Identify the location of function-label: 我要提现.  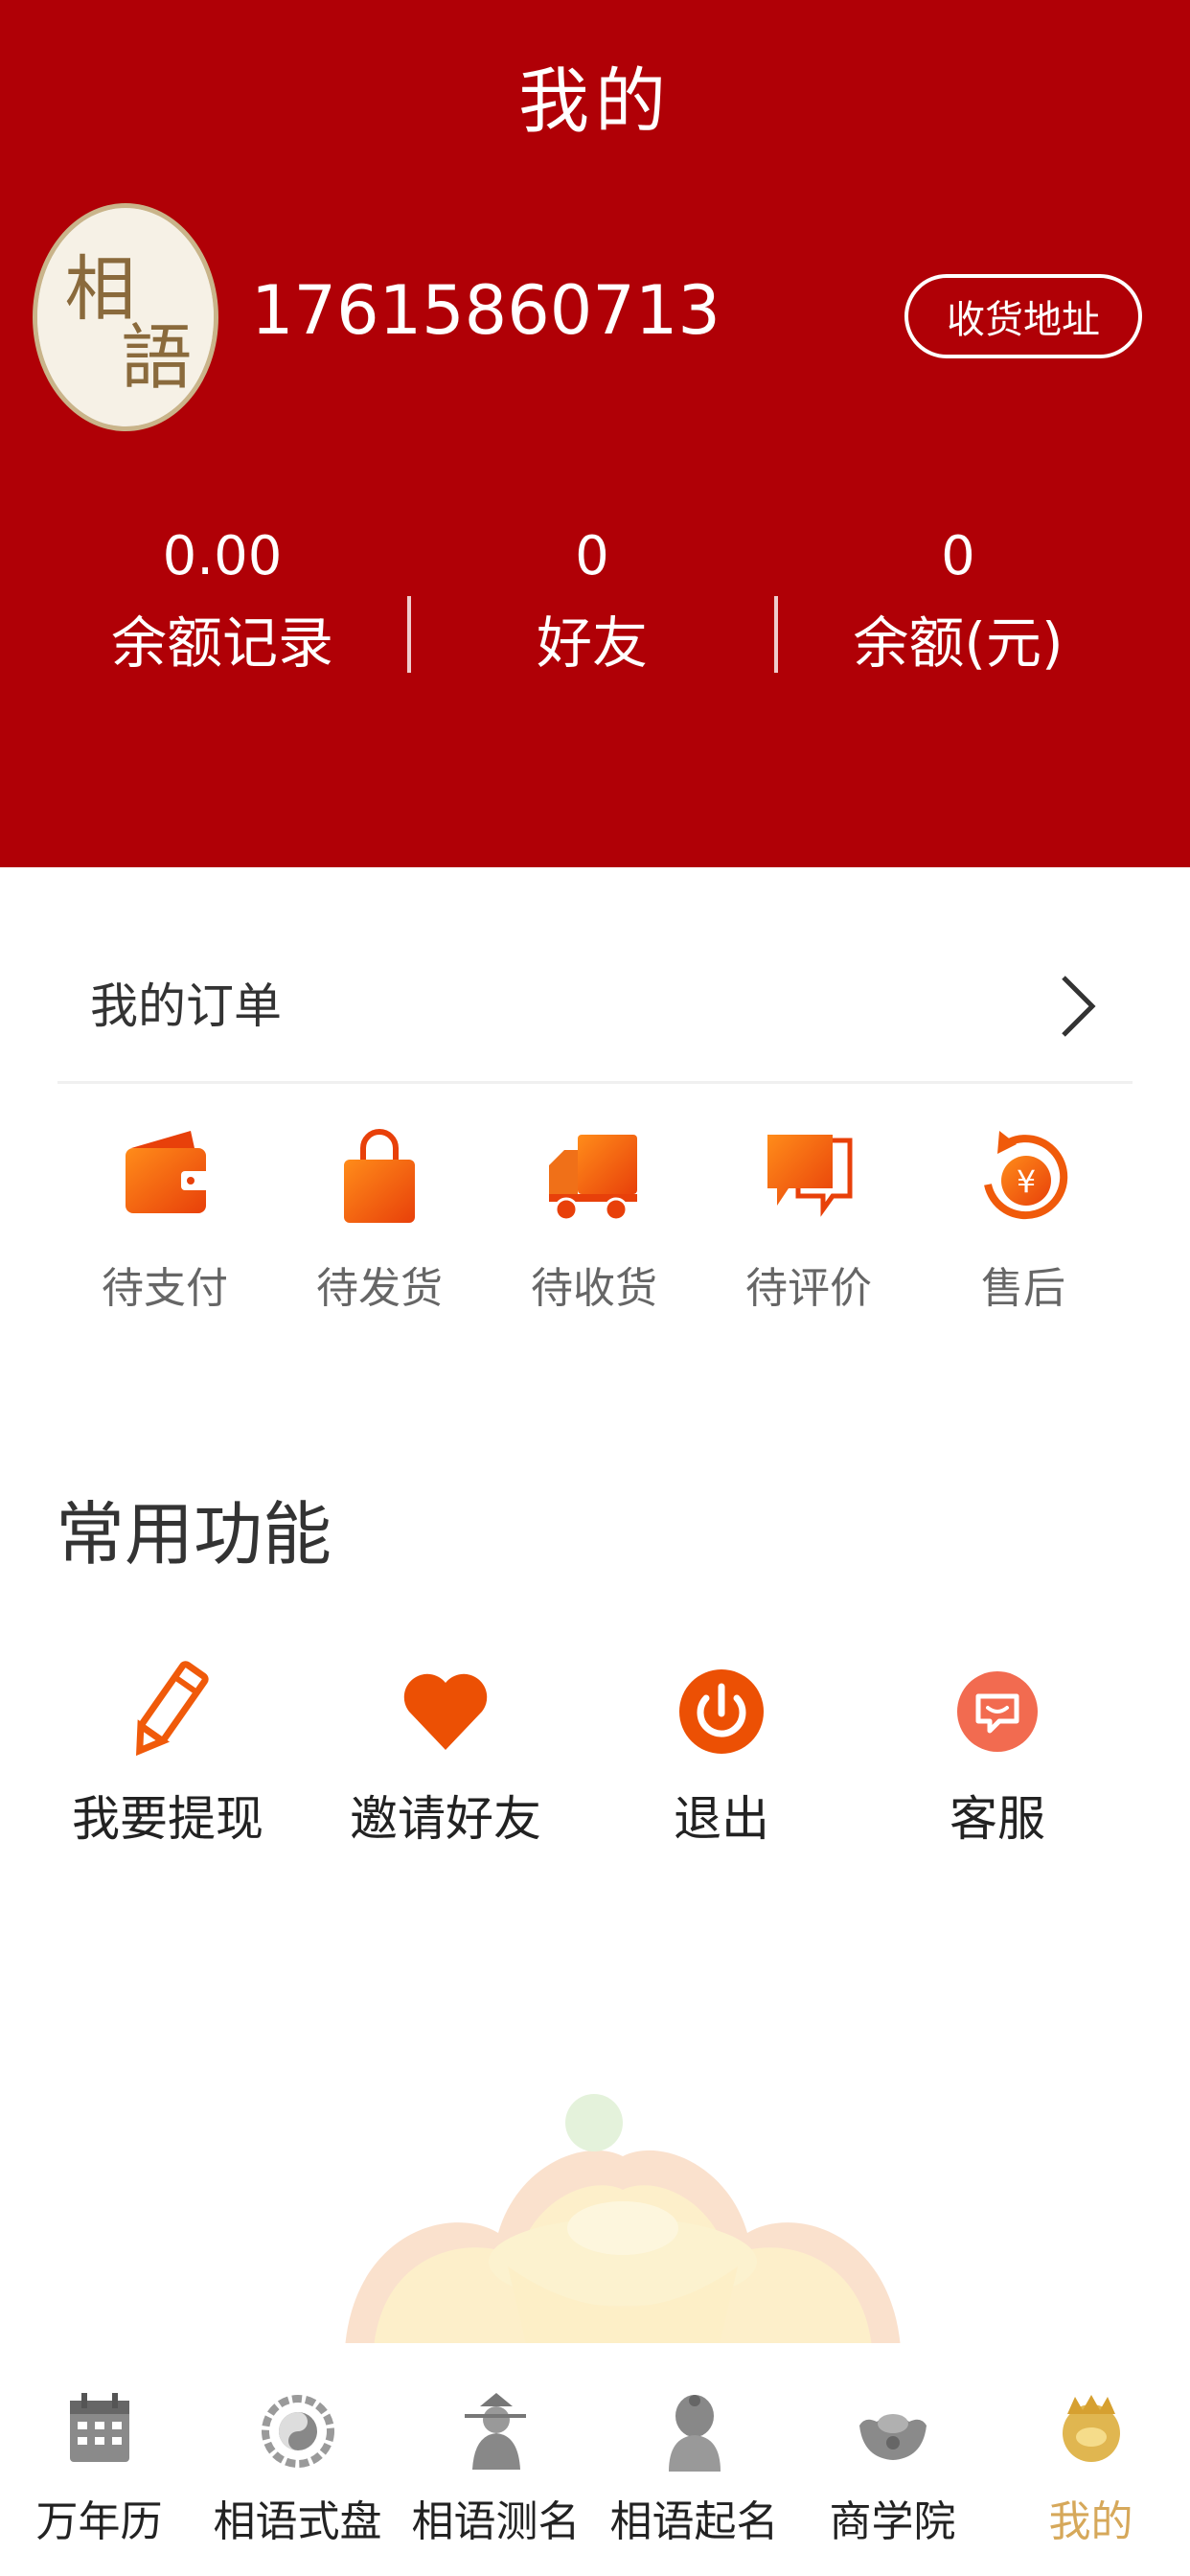
(167, 1819).